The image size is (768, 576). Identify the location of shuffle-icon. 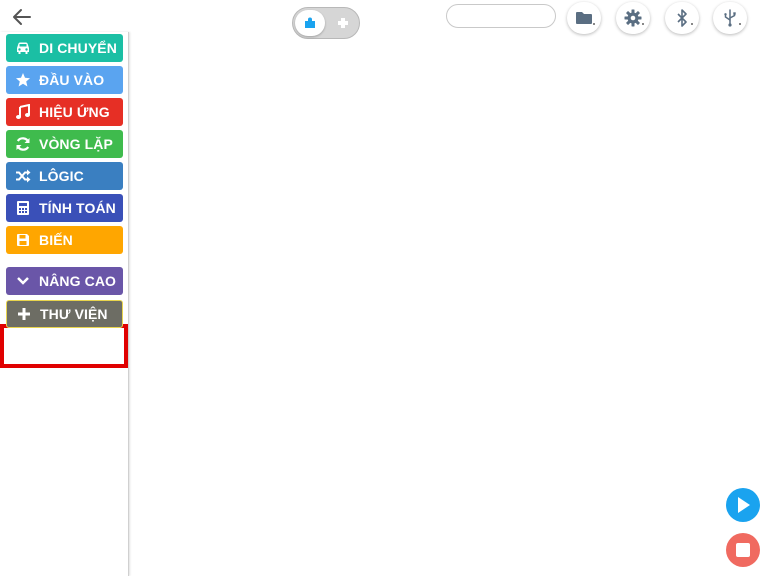
(23, 176).